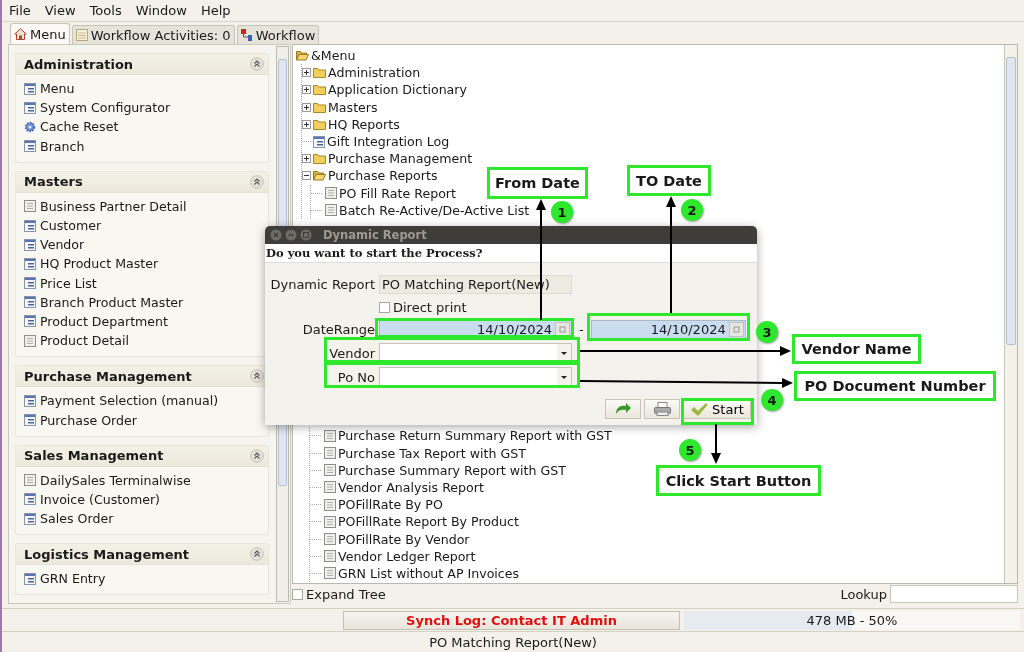 Image resolution: width=1024 pixels, height=652 pixels. Describe the element at coordinates (108, 376) in the screenshot. I see `section-title: Purchase Management` at that location.